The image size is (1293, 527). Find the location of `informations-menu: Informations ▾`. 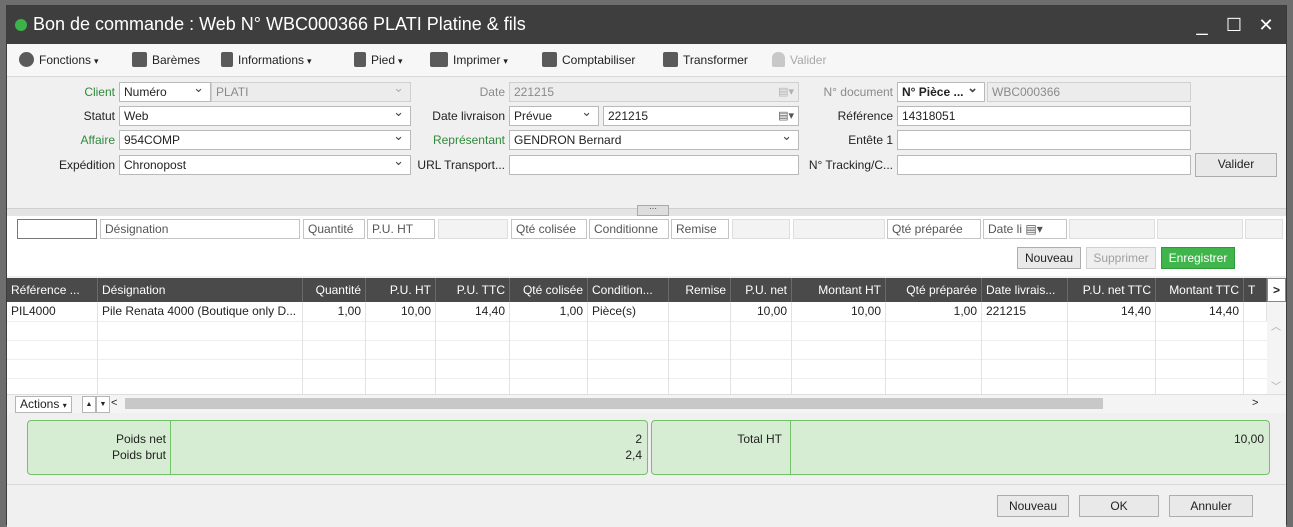

informations-menu: Informations ▾ is located at coordinates (266, 60).